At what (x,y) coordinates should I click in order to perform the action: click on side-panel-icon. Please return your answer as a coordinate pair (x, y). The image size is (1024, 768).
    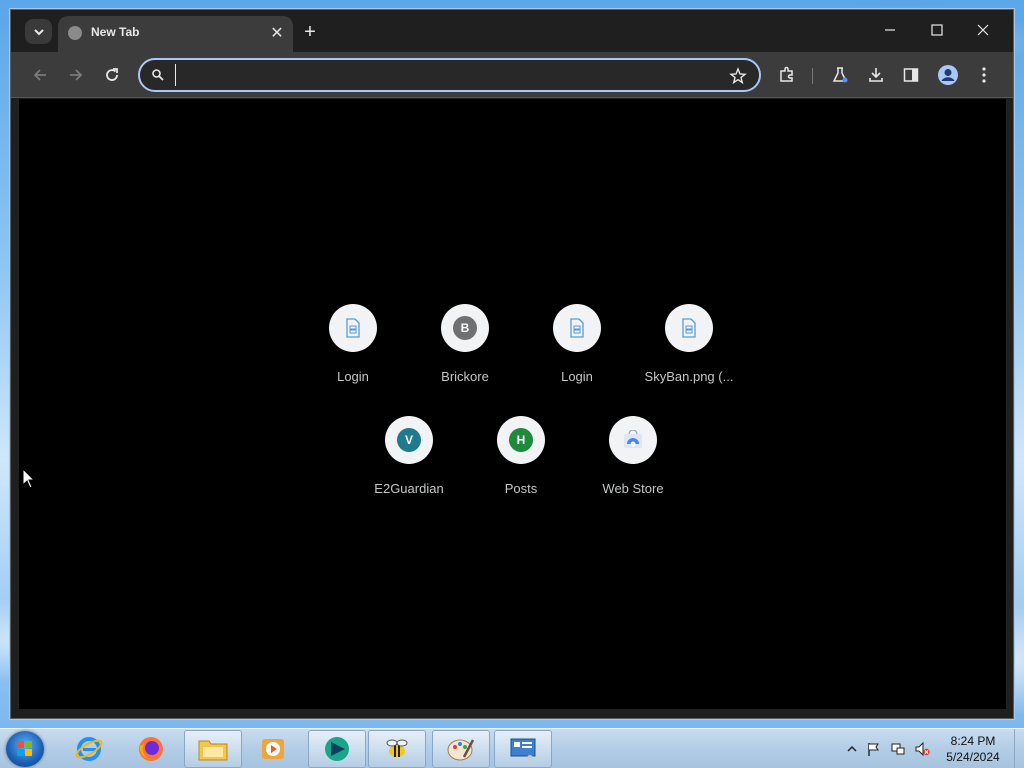
    Looking at the image, I should click on (911, 75).